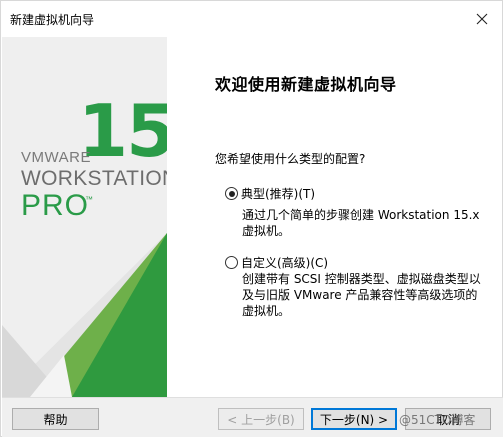  Describe the element at coordinates (55, 205) in the screenshot. I see `edition-name: PRO` at that location.